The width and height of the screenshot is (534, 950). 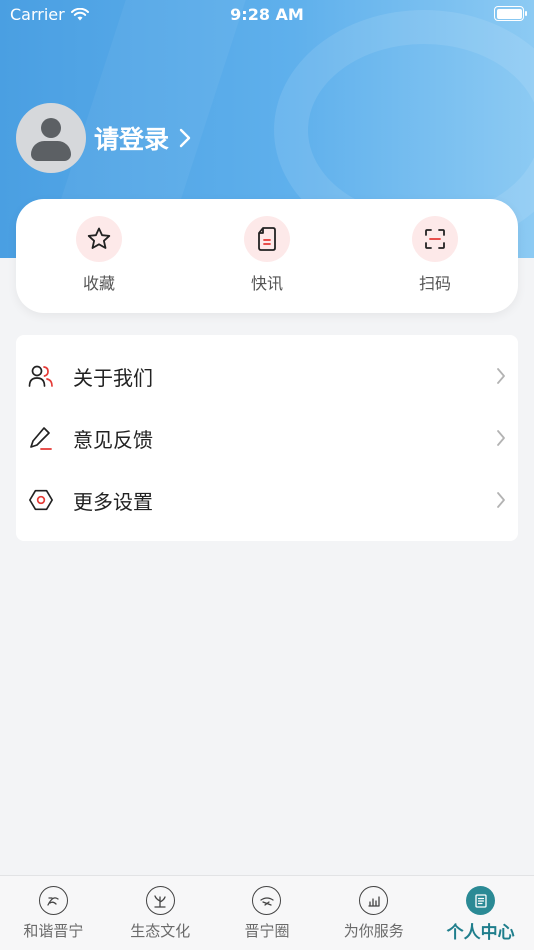 What do you see at coordinates (267, 500) in the screenshot?
I see `menu-item-more-settings: 更多设置` at bounding box center [267, 500].